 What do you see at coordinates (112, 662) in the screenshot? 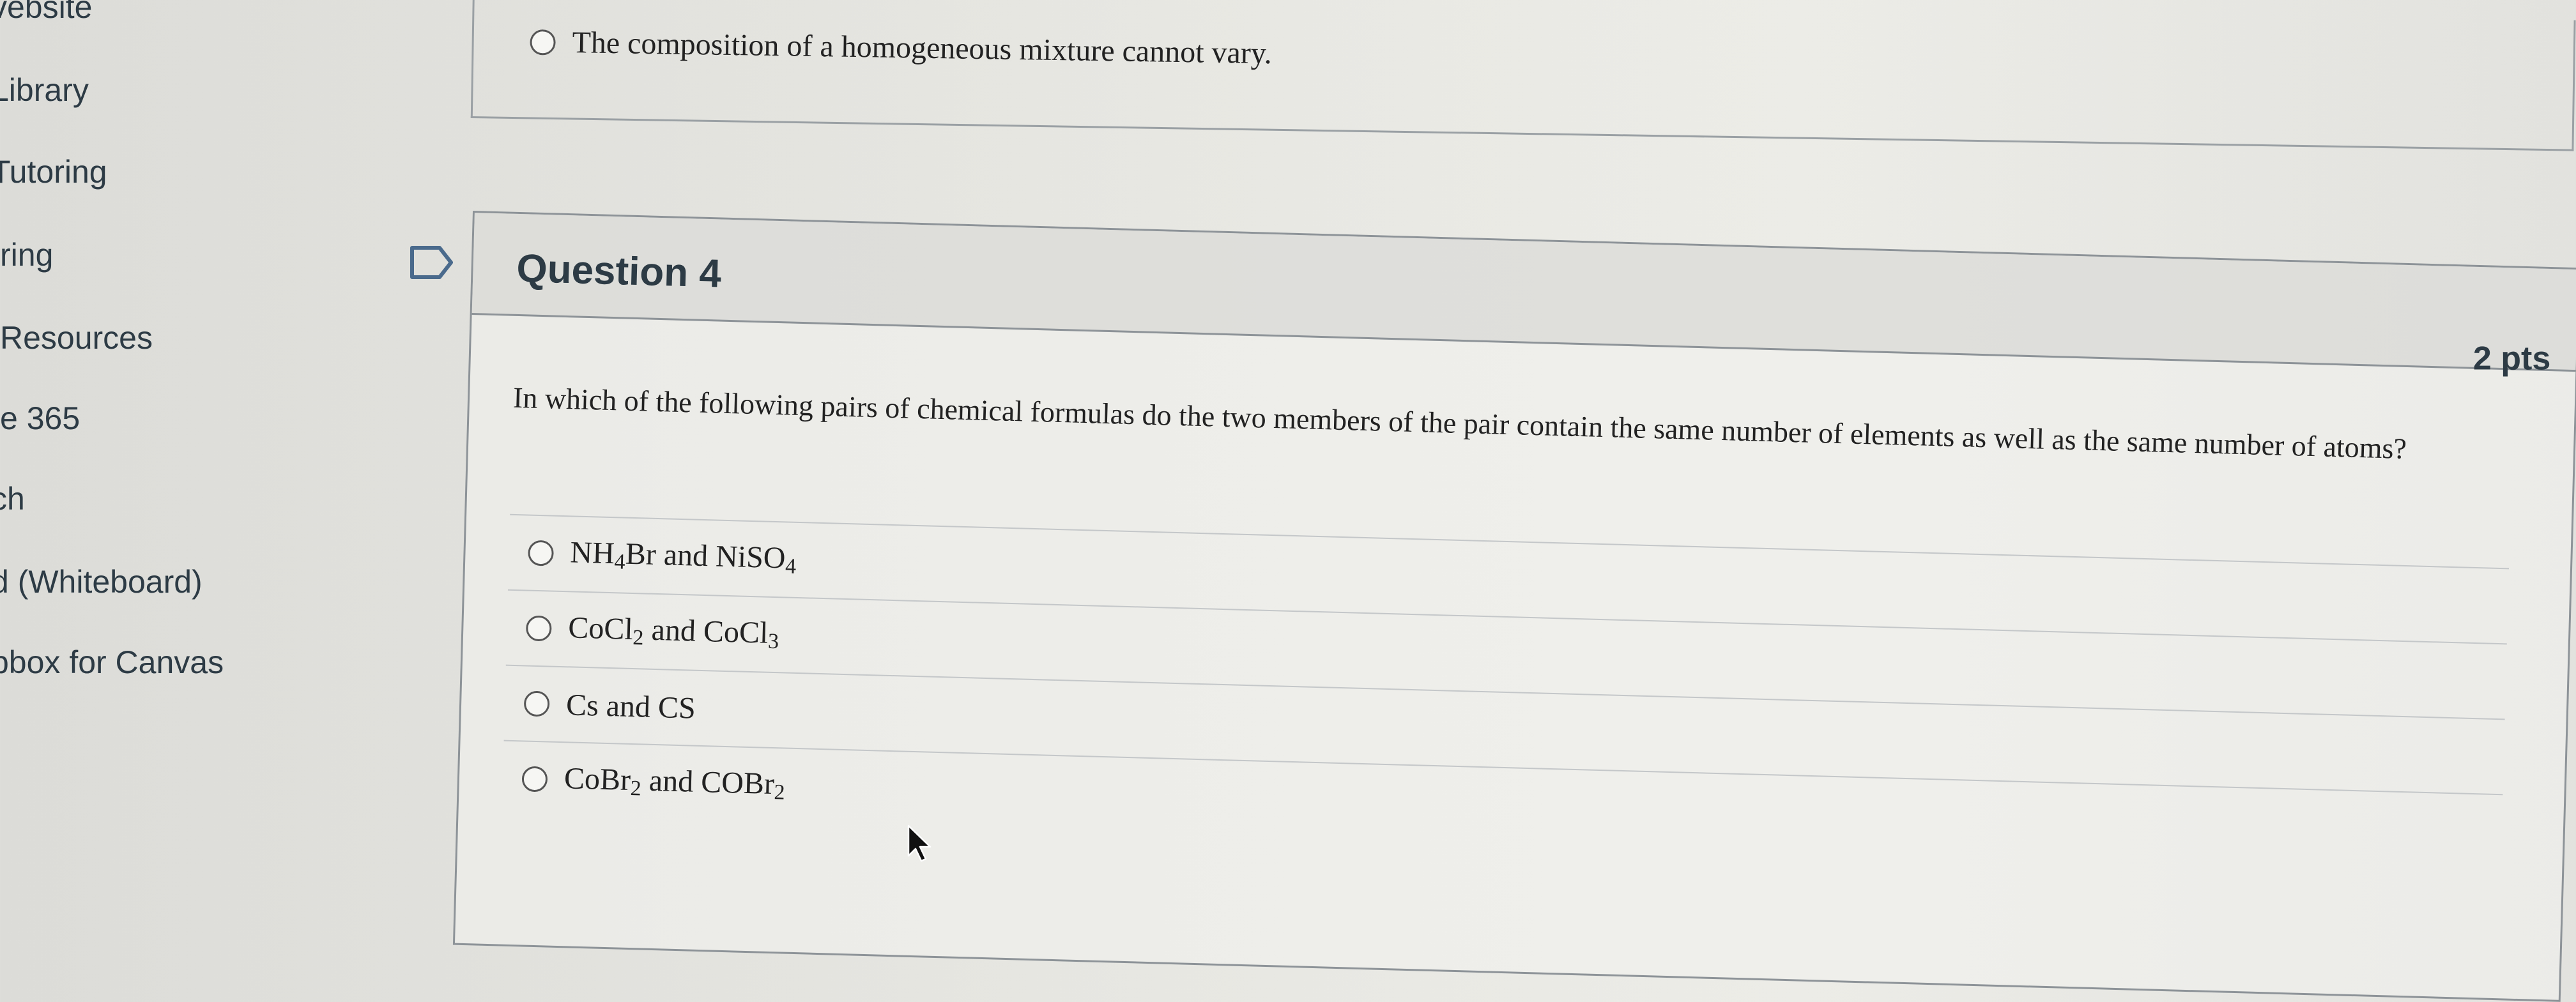
I see `sidebar-item-dropbox-for-canvas: pbox for Canvas` at bounding box center [112, 662].